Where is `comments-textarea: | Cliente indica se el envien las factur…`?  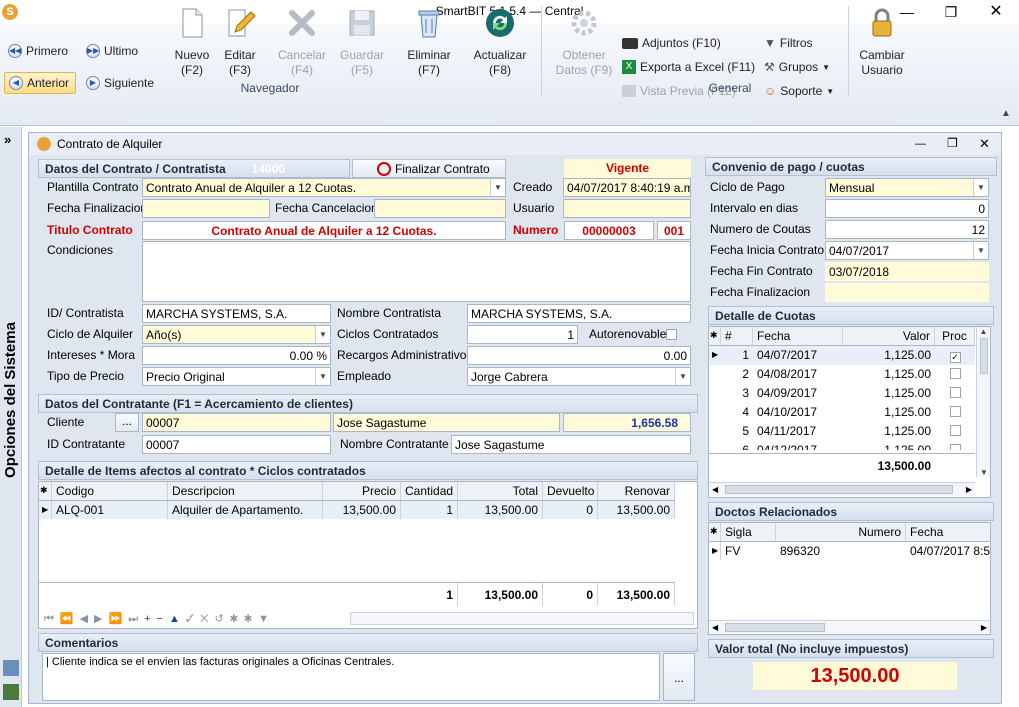
comments-textarea: | Cliente indica se el envien las factur… is located at coordinates (351, 677).